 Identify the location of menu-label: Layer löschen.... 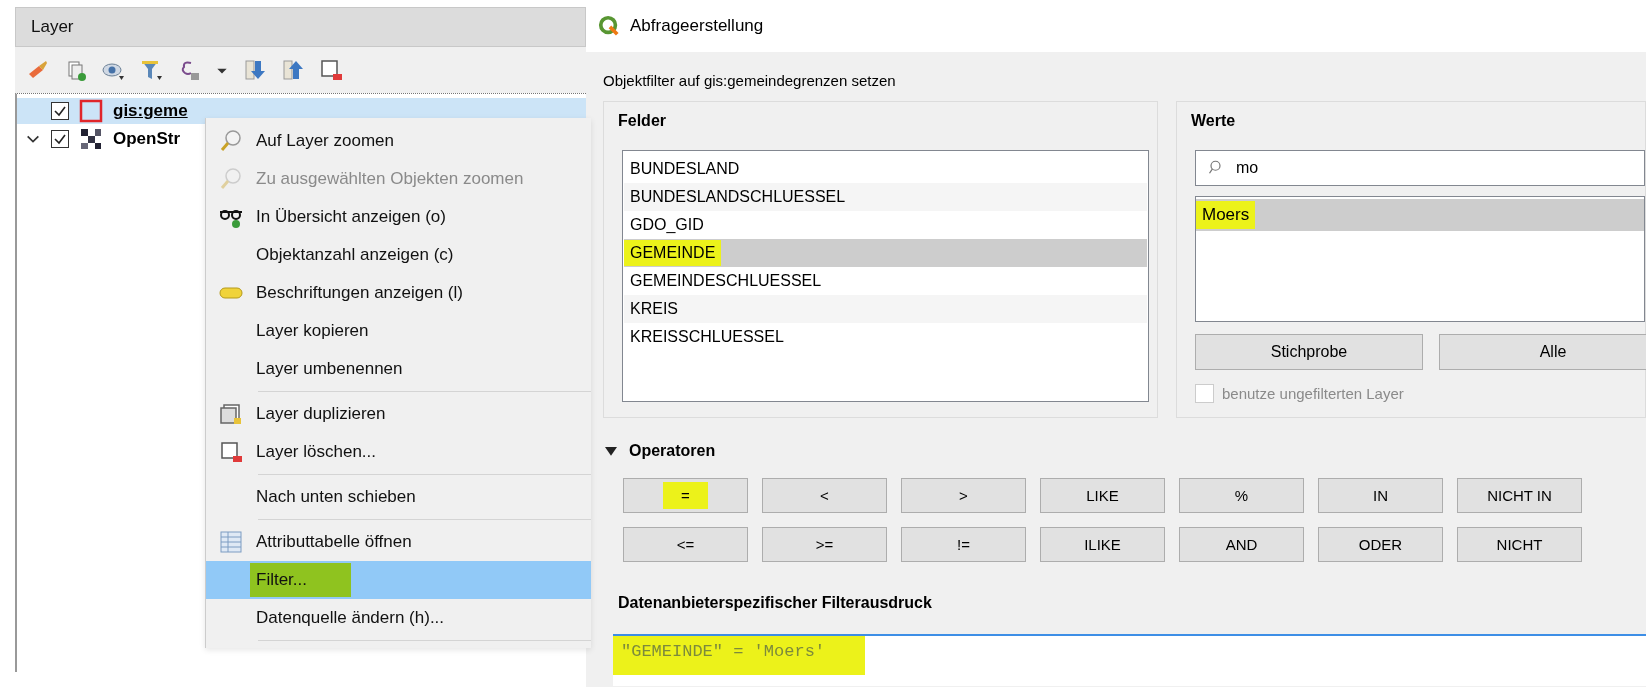
(316, 452).